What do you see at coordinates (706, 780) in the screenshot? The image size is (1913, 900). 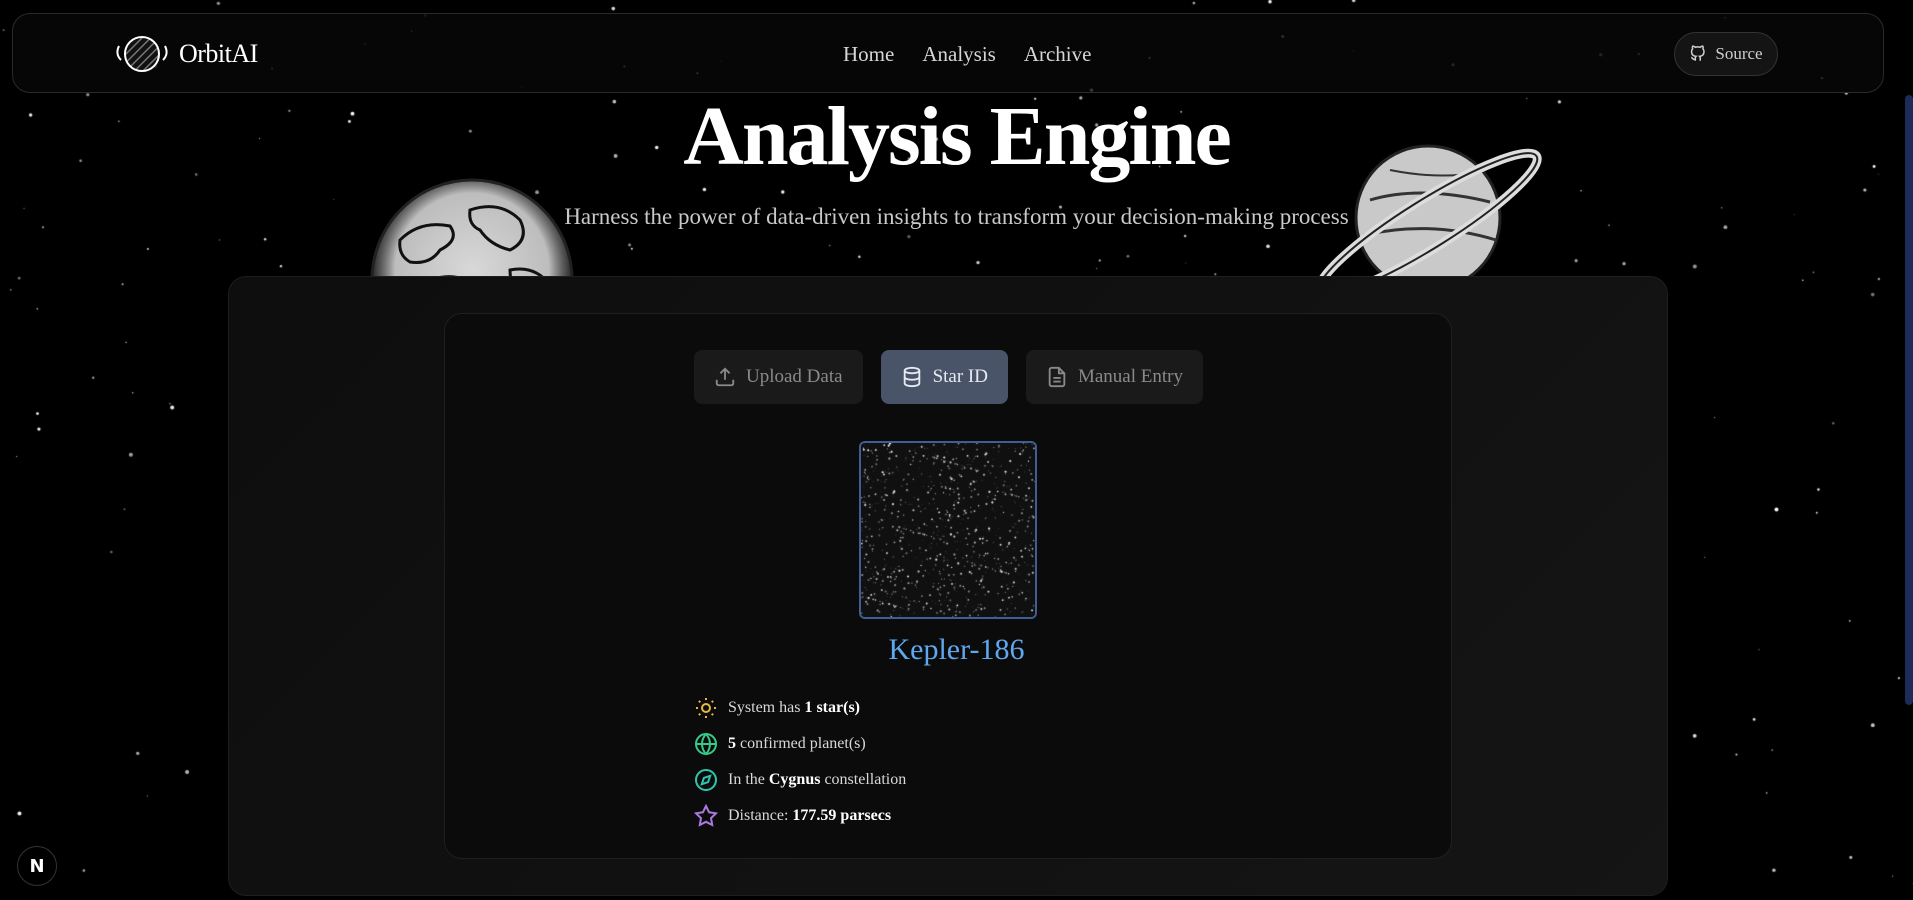 I see `compass-icon` at bounding box center [706, 780].